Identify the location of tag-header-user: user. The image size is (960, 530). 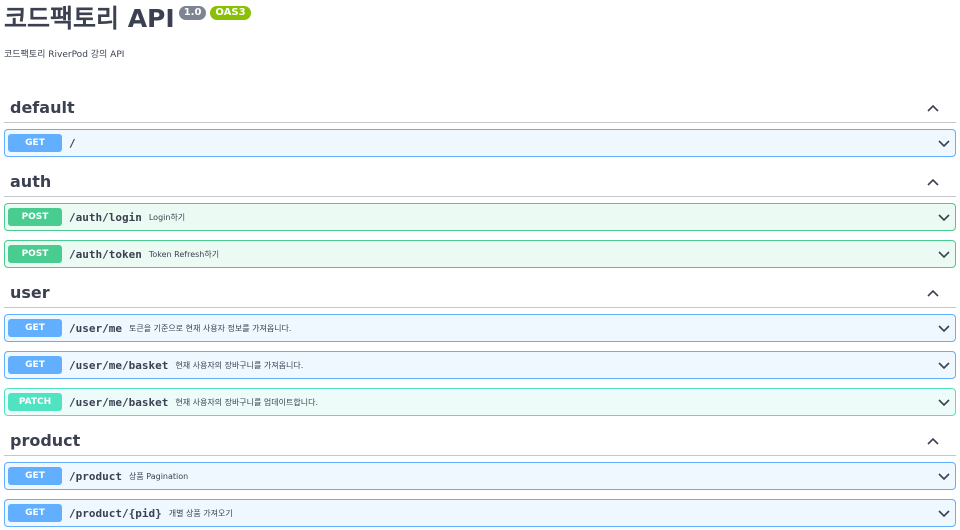
(480, 293).